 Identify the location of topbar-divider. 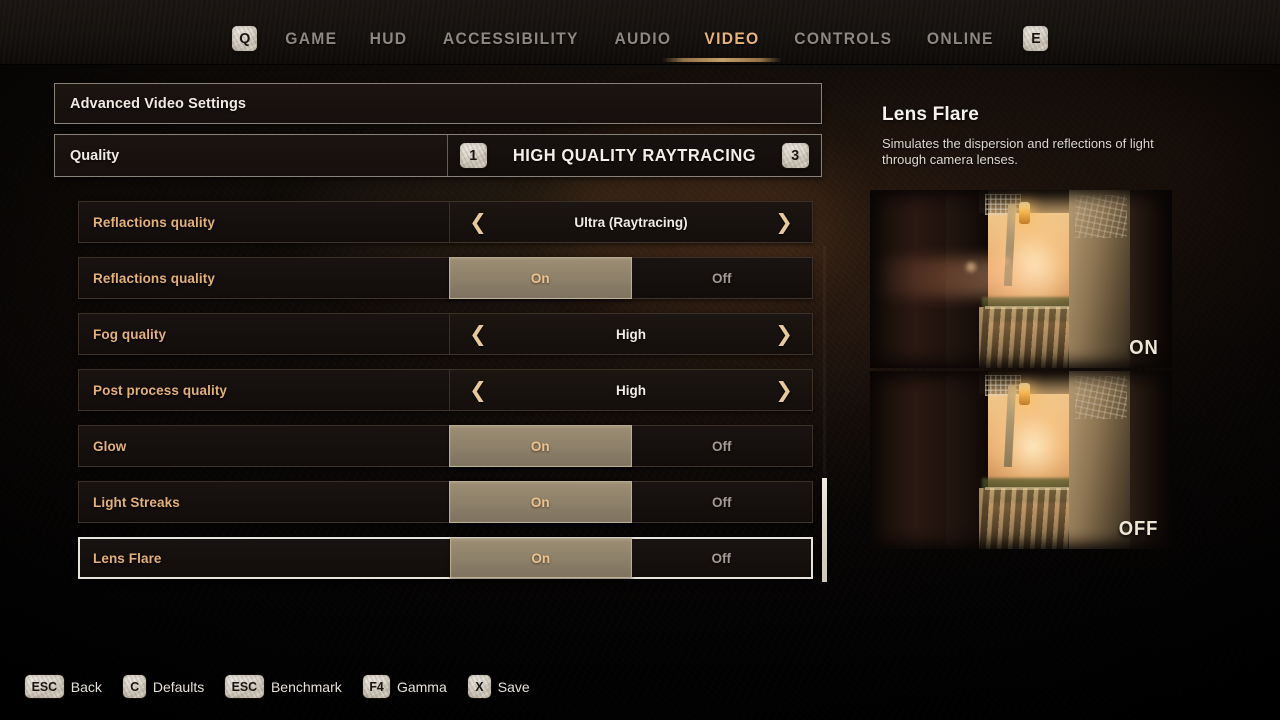
(640, 64).